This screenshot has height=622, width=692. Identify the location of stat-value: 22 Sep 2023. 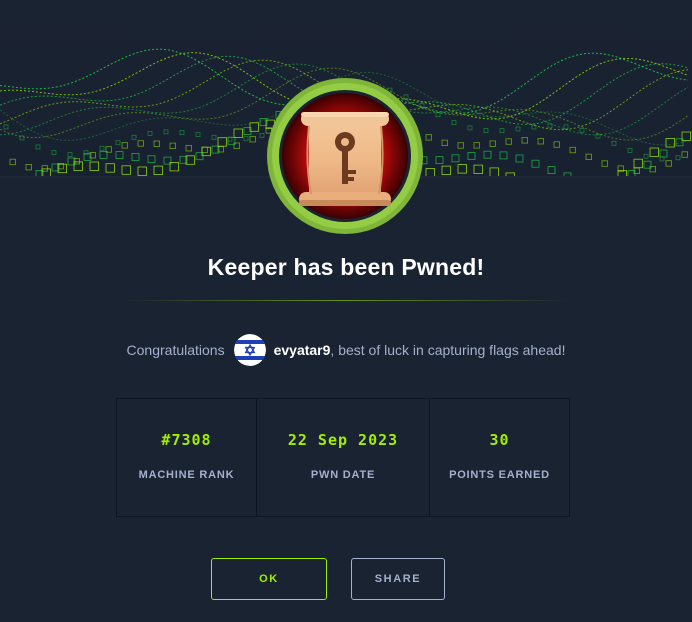
(343, 440).